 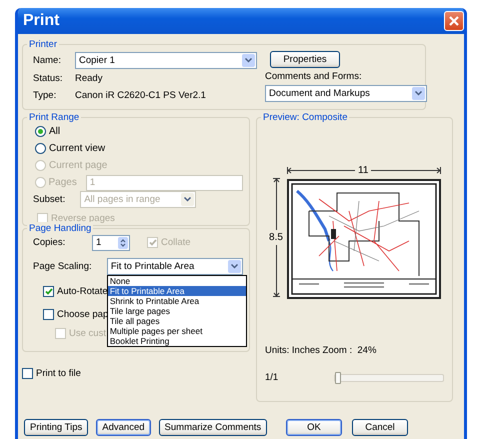 What do you see at coordinates (43, 44) in the screenshot?
I see `group-label: Printer` at bounding box center [43, 44].